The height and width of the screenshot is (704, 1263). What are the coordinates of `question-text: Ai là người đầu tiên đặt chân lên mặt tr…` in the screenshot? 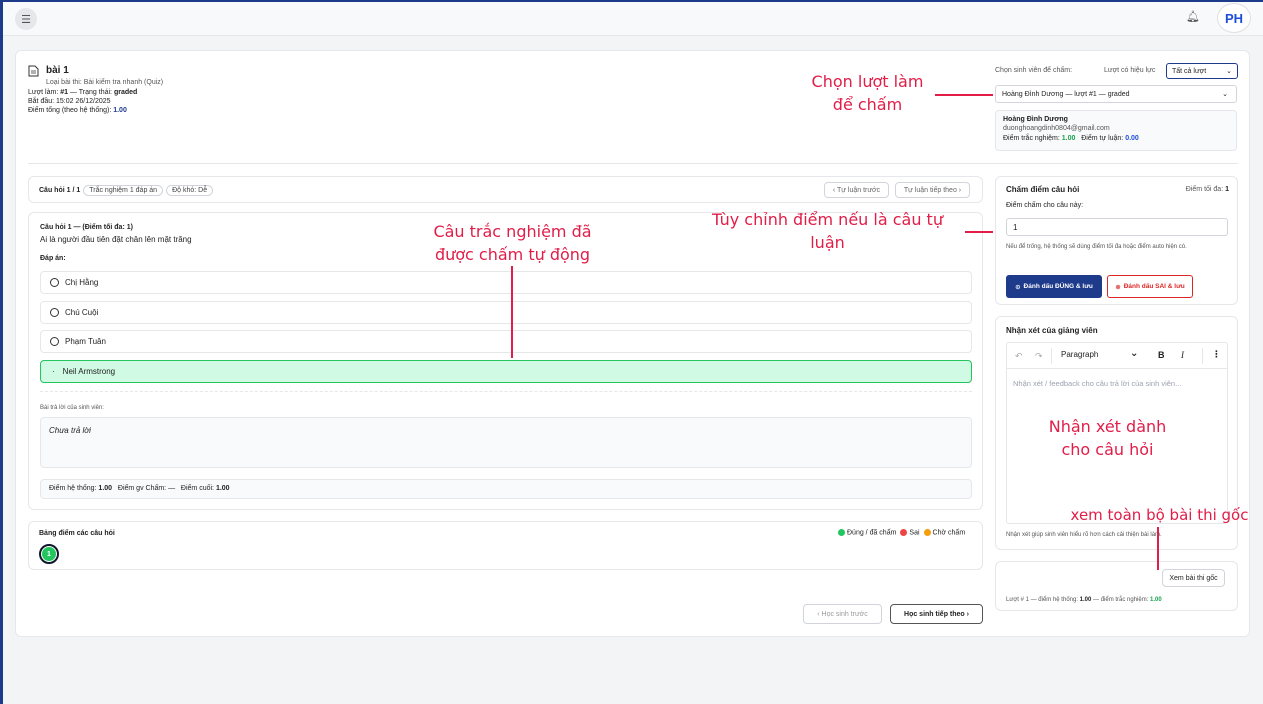 It's located at (116, 239).